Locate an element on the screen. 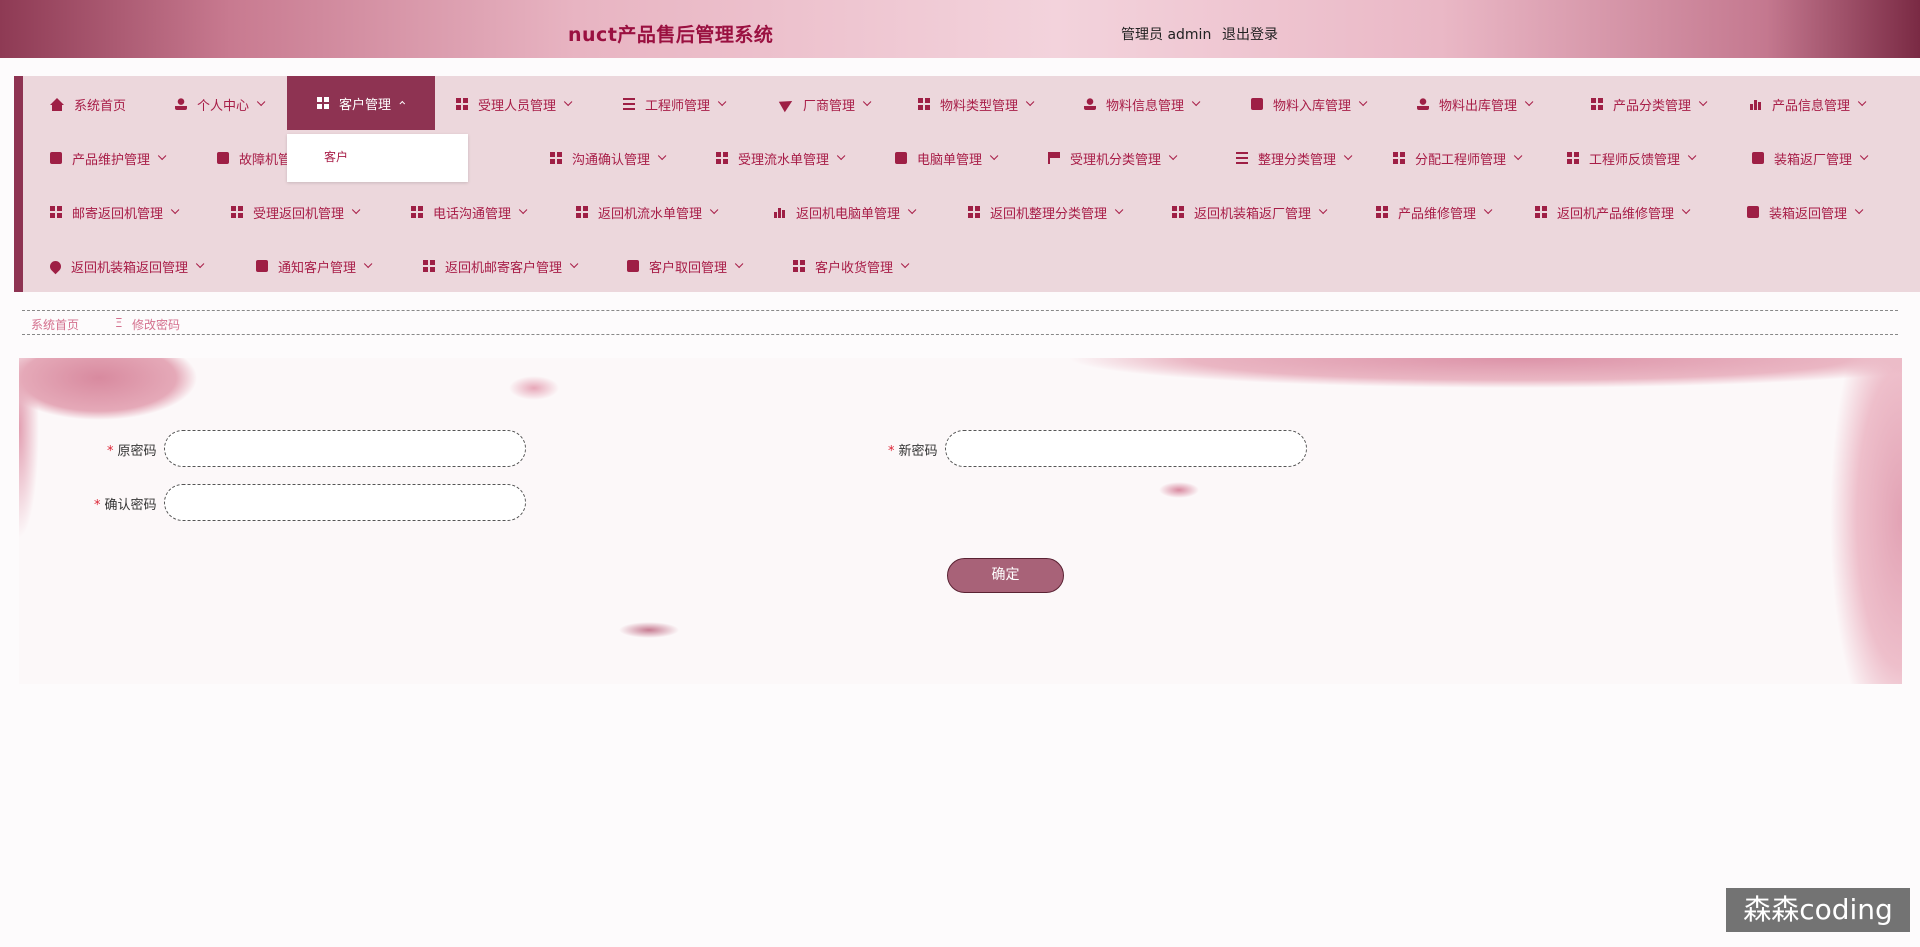 The width and height of the screenshot is (1920, 947). nav-item-engineer-feedback: 工程师反馈管理 is located at coordinates (1632, 158).